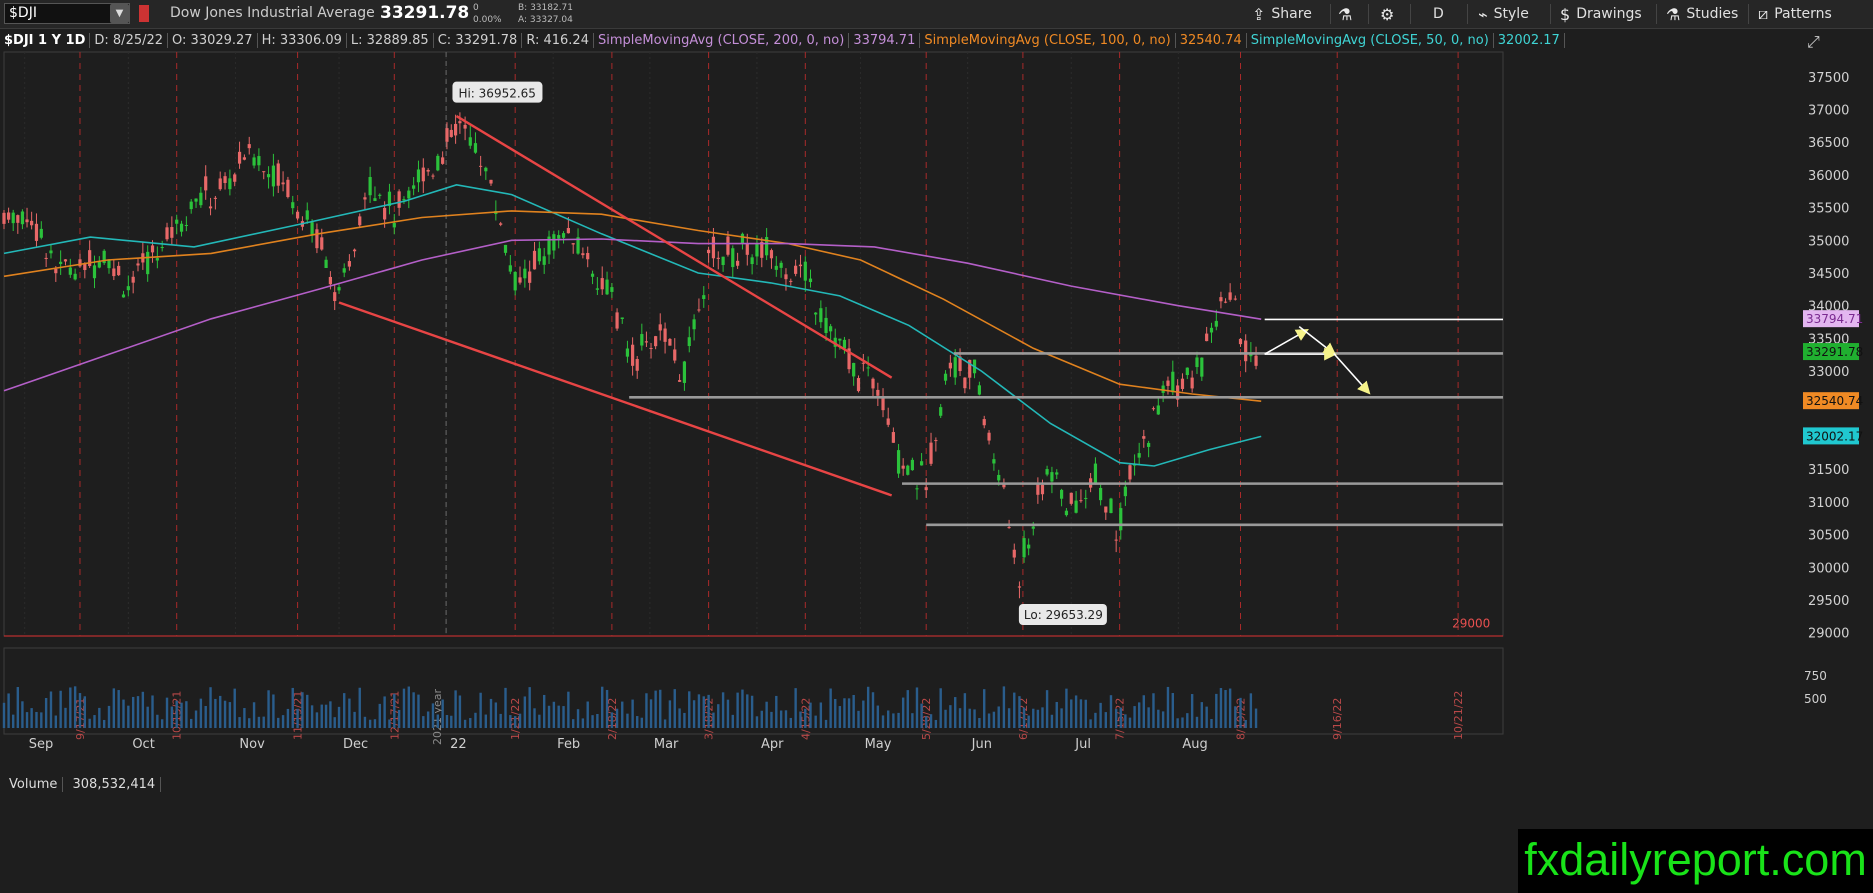 The width and height of the screenshot is (1873, 893). Describe the element at coordinates (568, 744) in the screenshot. I see `month-tick-label: Feb` at that location.